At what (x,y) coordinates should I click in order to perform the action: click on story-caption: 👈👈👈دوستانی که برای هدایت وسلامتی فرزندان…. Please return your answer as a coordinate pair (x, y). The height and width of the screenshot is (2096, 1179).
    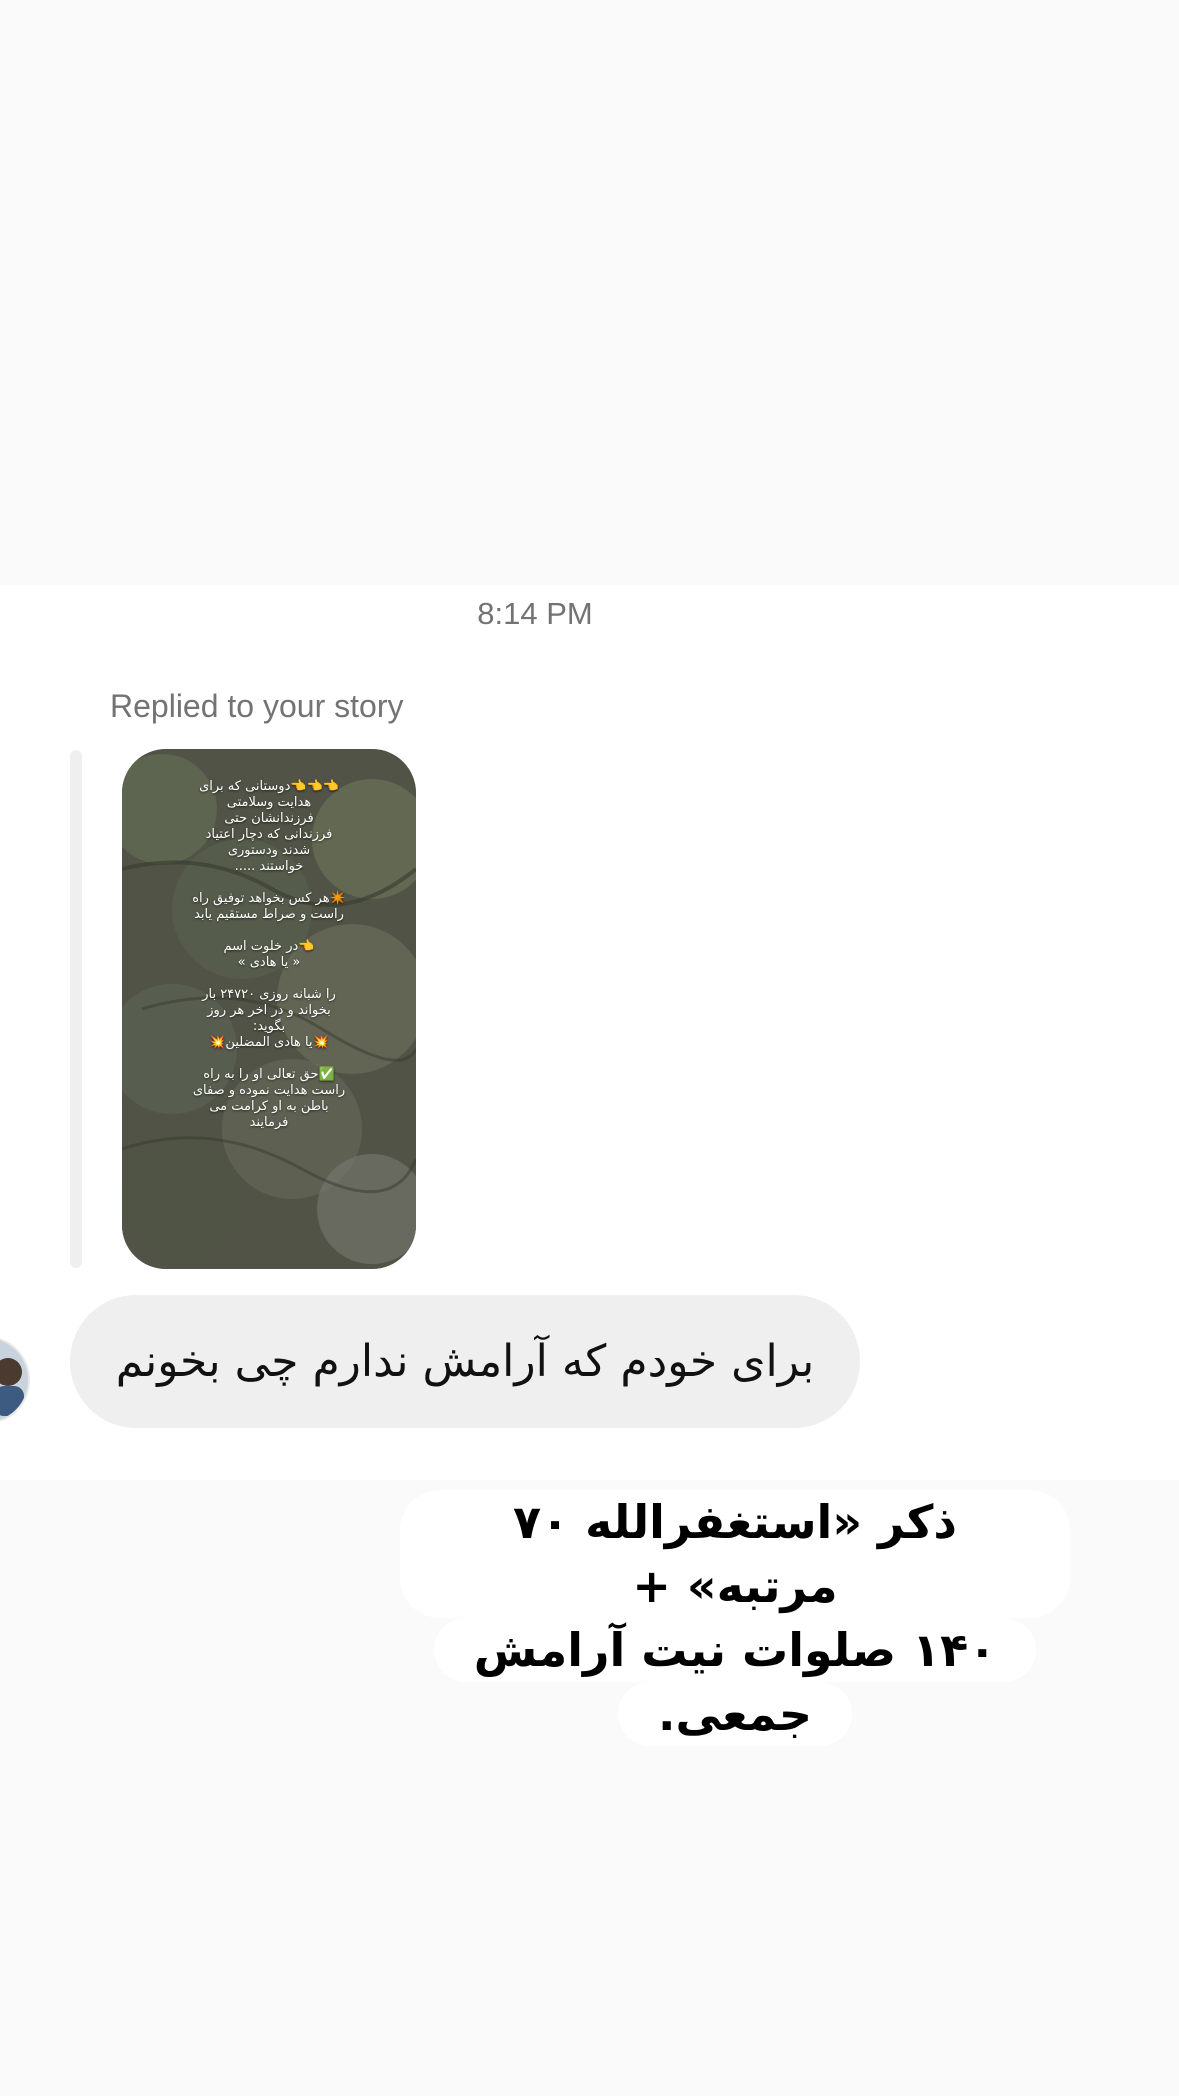
    Looking at the image, I should click on (269, 954).